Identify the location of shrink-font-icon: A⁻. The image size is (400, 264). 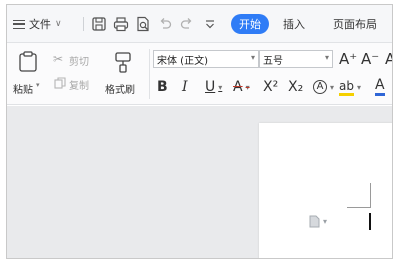
(370, 59).